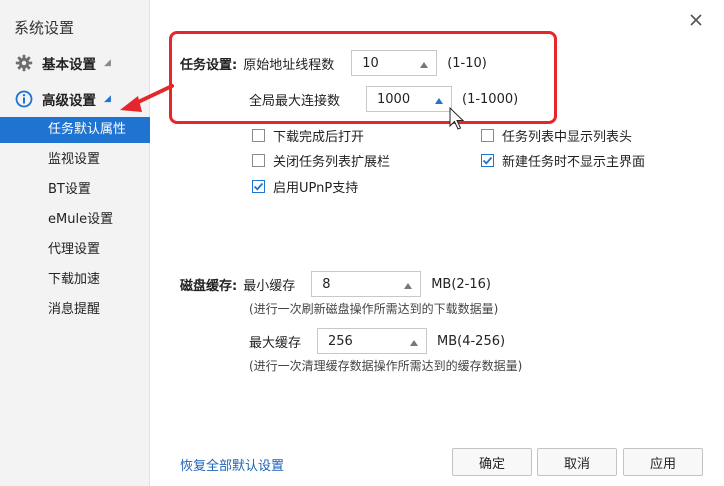 This screenshot has height=486, width=724. What do you see at coordinates (332, 162) in the screenshot?
I see `checkbox-label: 关闭任务列表扩展栏` at bounding box center [332, 162].